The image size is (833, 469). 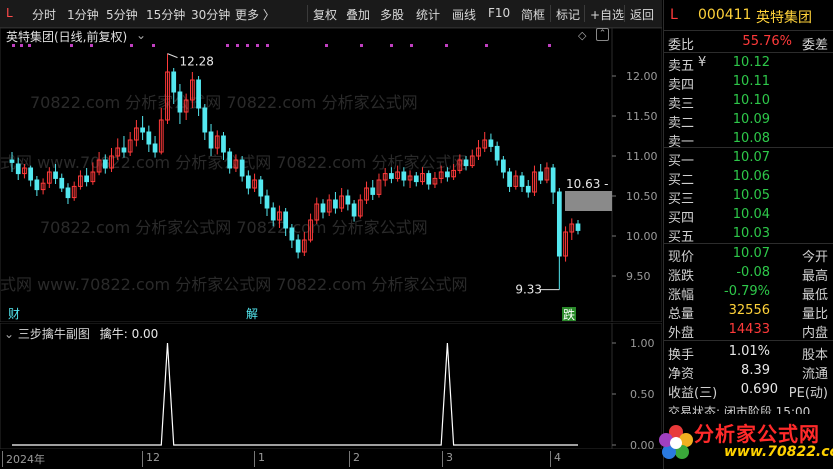 I want to click on stat-0: 现价 10.07 今开, so click(x=748, y=255).